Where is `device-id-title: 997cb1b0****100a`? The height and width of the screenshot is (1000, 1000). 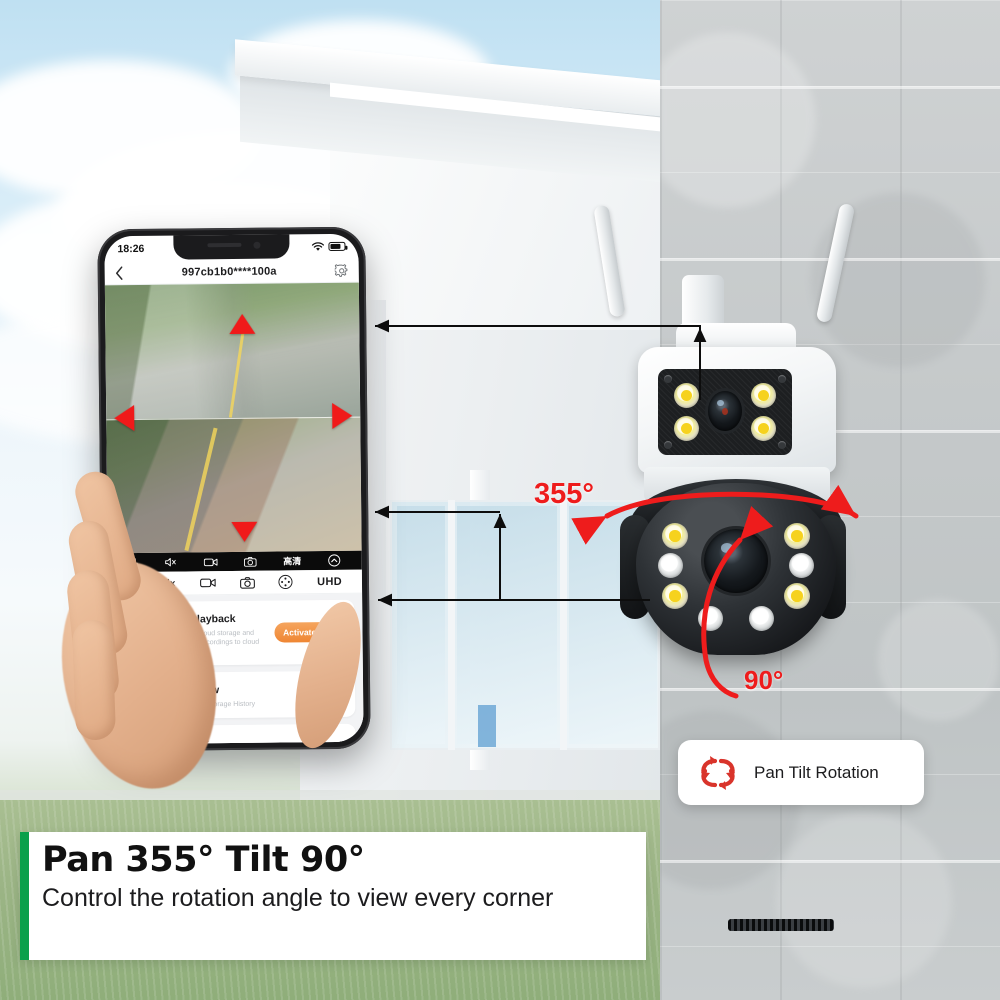 device-id-title: 997cb1b0****100a is located at coordinates (229, 272).